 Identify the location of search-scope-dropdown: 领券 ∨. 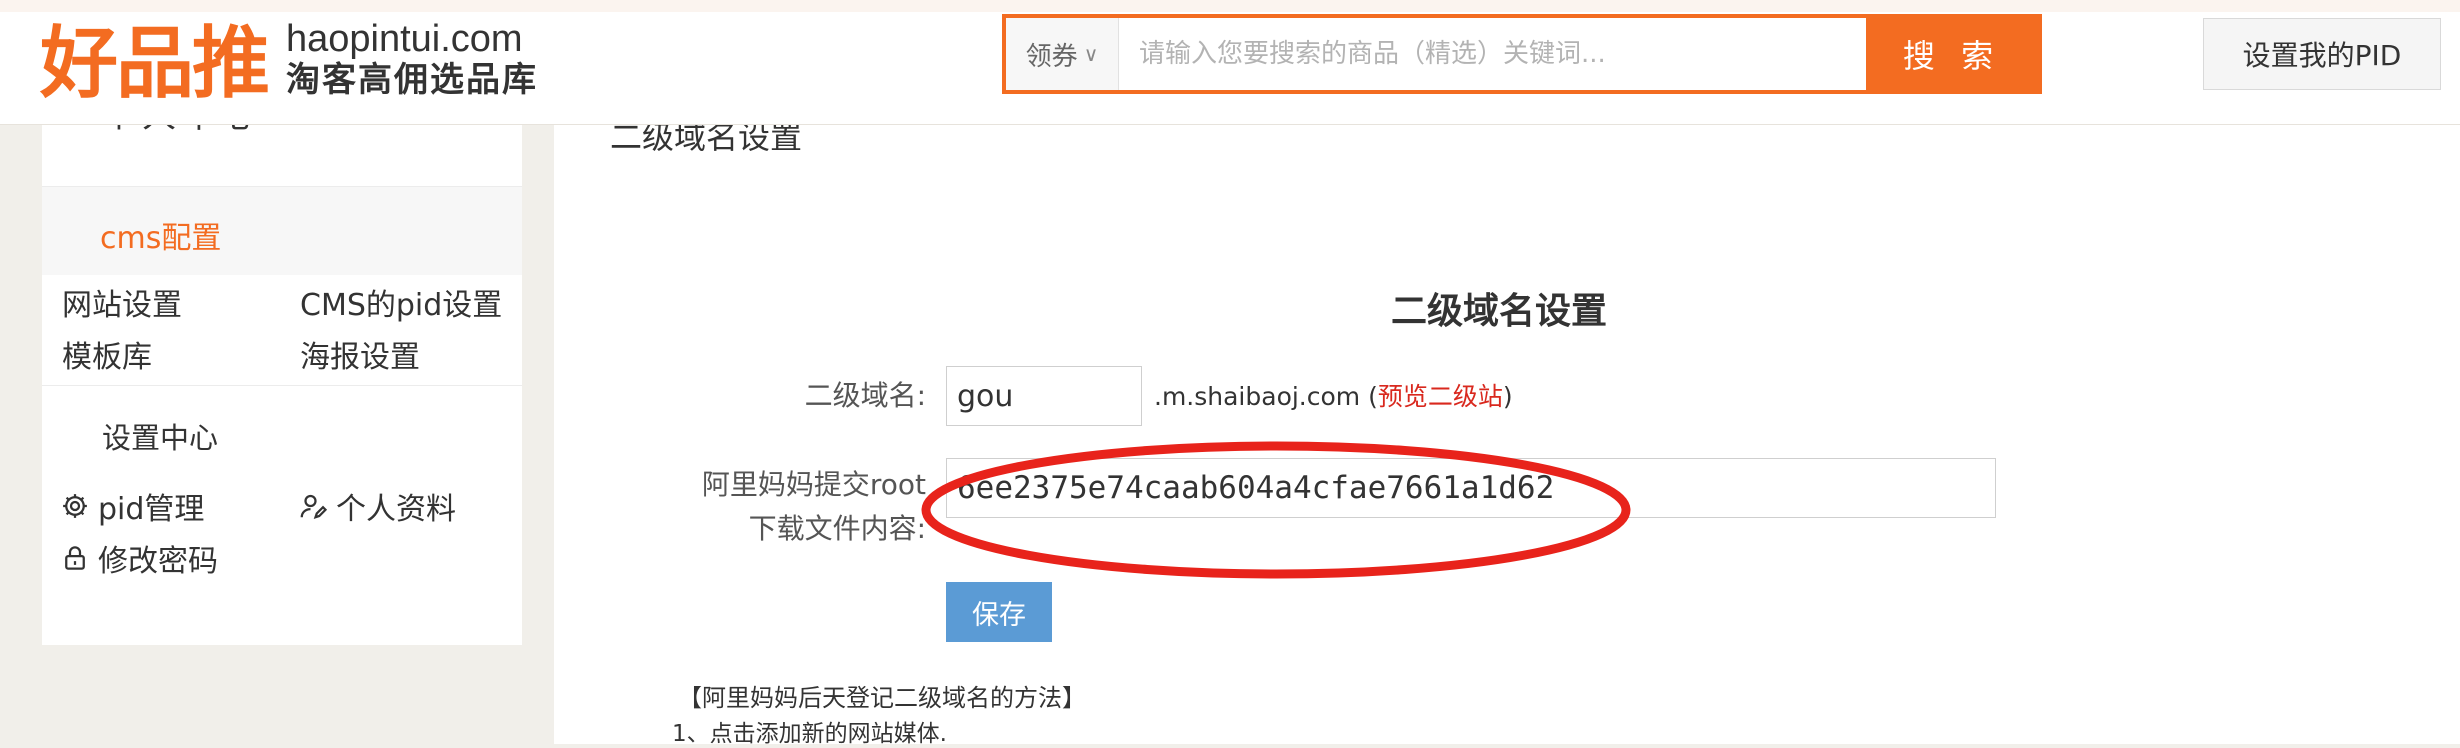
(1062, 54).